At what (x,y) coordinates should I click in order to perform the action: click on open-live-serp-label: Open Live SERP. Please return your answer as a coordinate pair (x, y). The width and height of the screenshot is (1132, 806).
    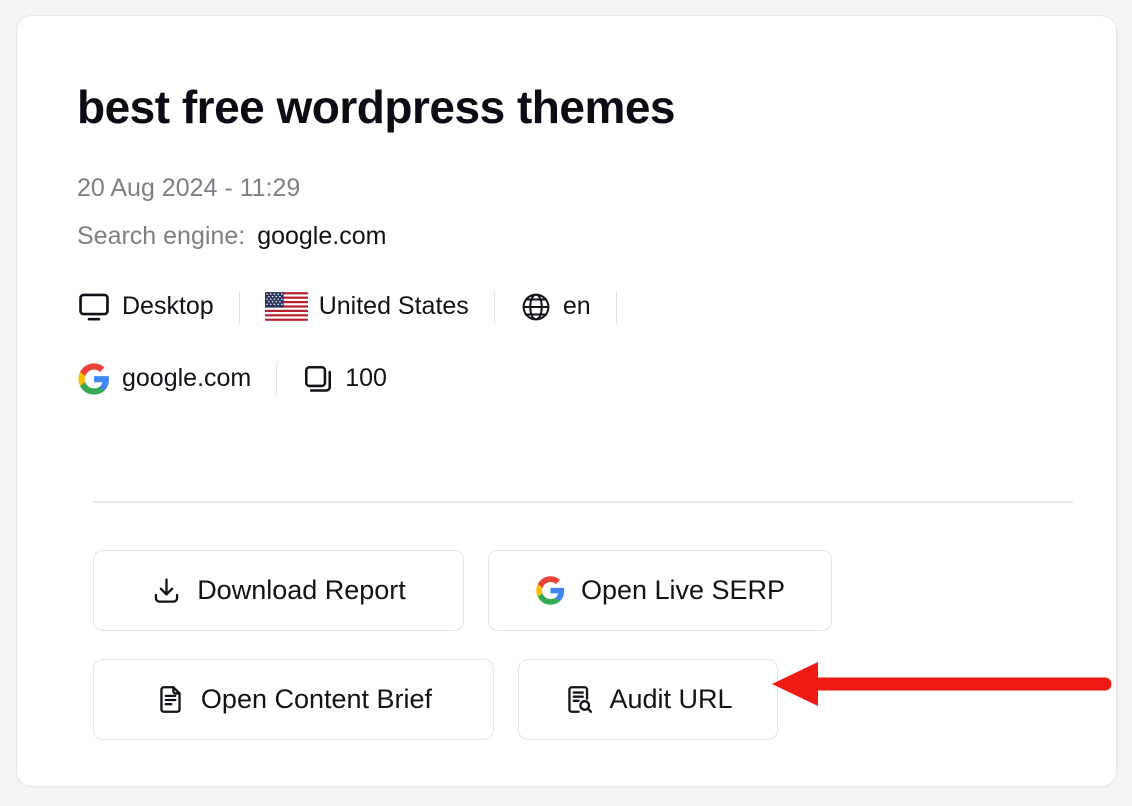
    Looking at the image, I should click on (683, 590).